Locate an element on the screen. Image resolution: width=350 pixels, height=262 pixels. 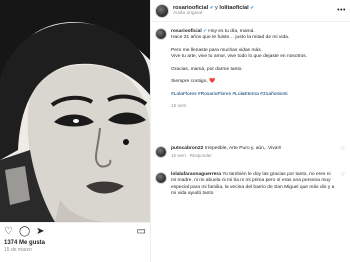
likes-count: 1374 Me gusta is located at coordinates (75, 243).